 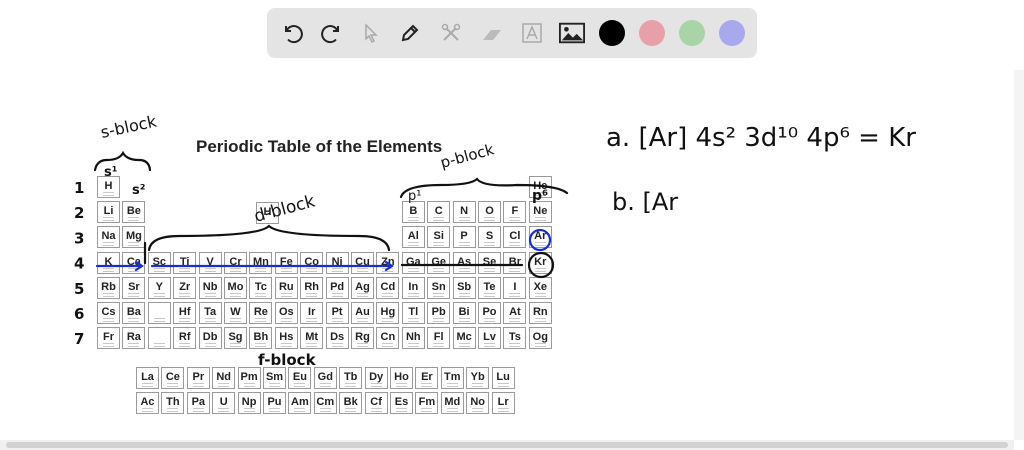 What do you see at coordinates (540, 337) in the screenshot?
I see `element-symbol: Og` at bounding box center [540, 337].